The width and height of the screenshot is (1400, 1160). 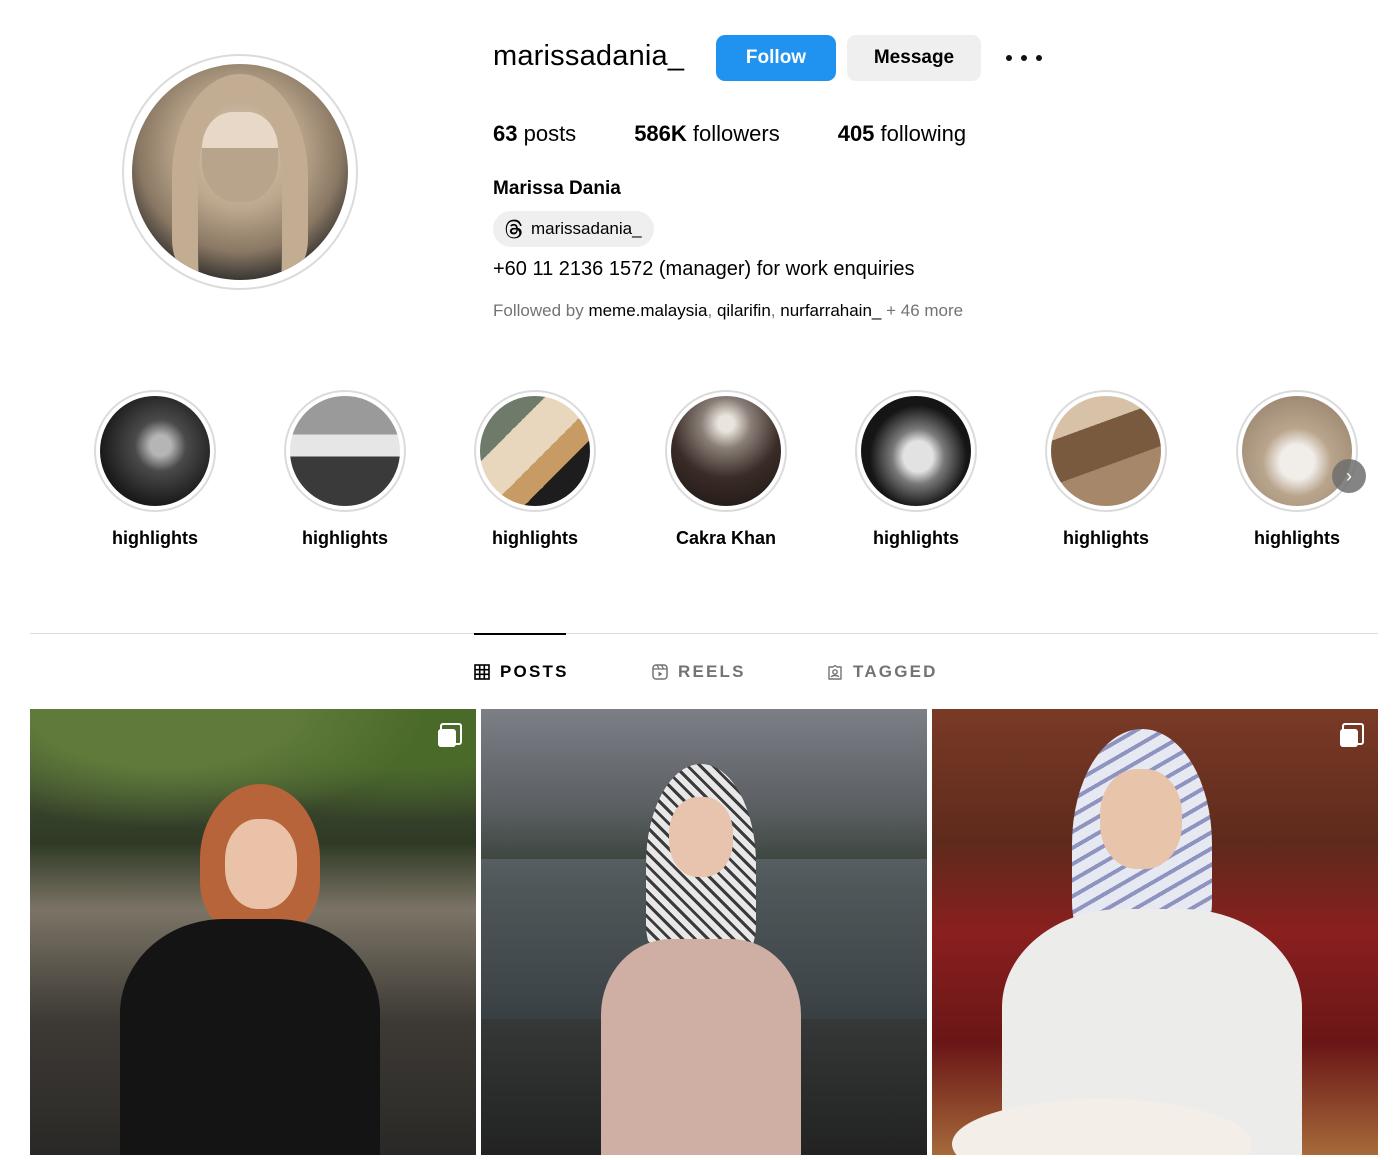 What do you see at coordinates (856, 133) in the screenshot?
I see `following-count: 405` at bounding box center [856, 133].